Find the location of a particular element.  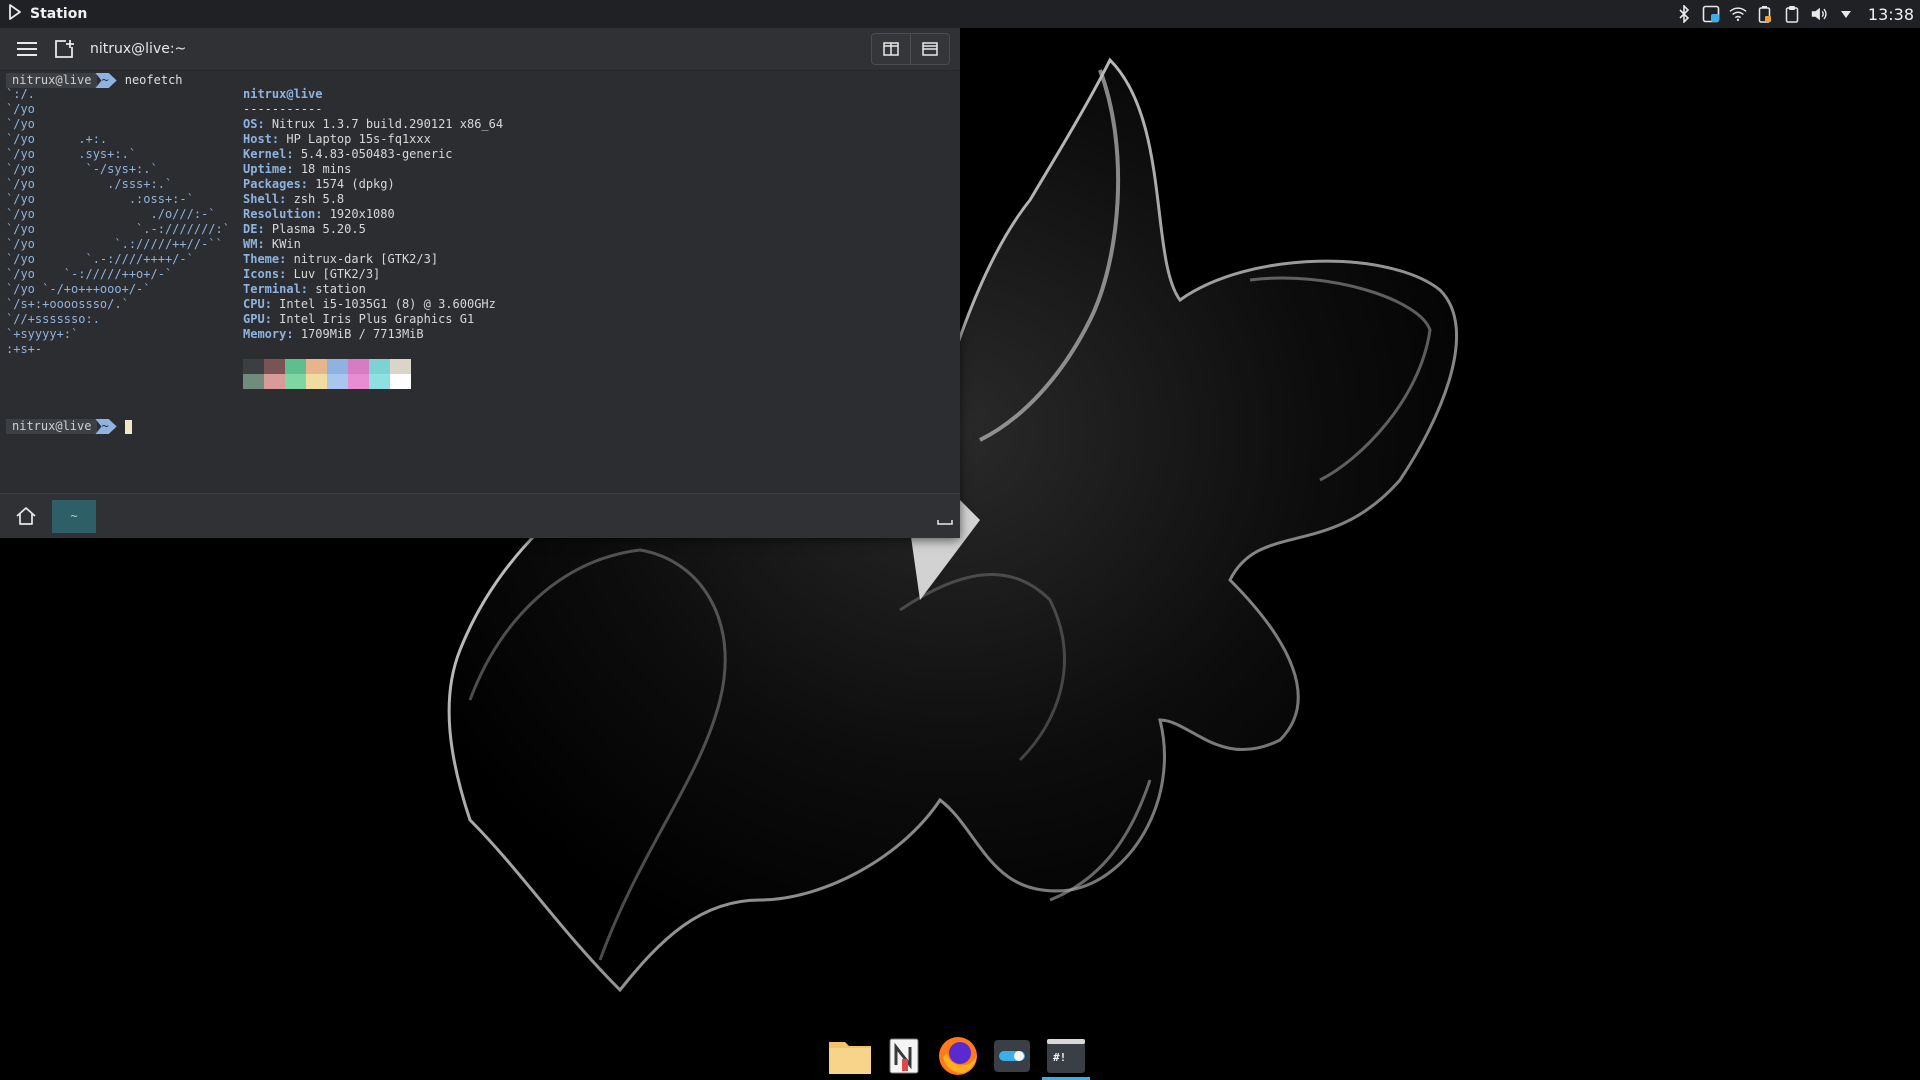

info-key: Kernel is located at coordinates (265, 154).